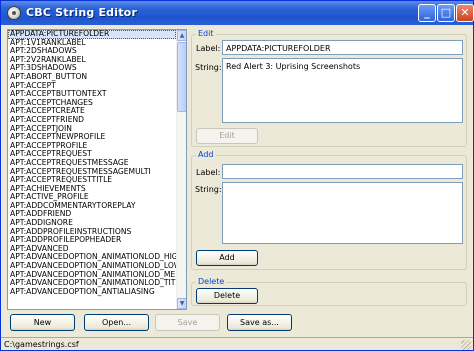 This screenshot has width=474, height=351. What do you see at coordinates (237, 343) in the screenshot?
I see `status-bar: C:\gamestrings.csf` at bounding box center [237, 343].